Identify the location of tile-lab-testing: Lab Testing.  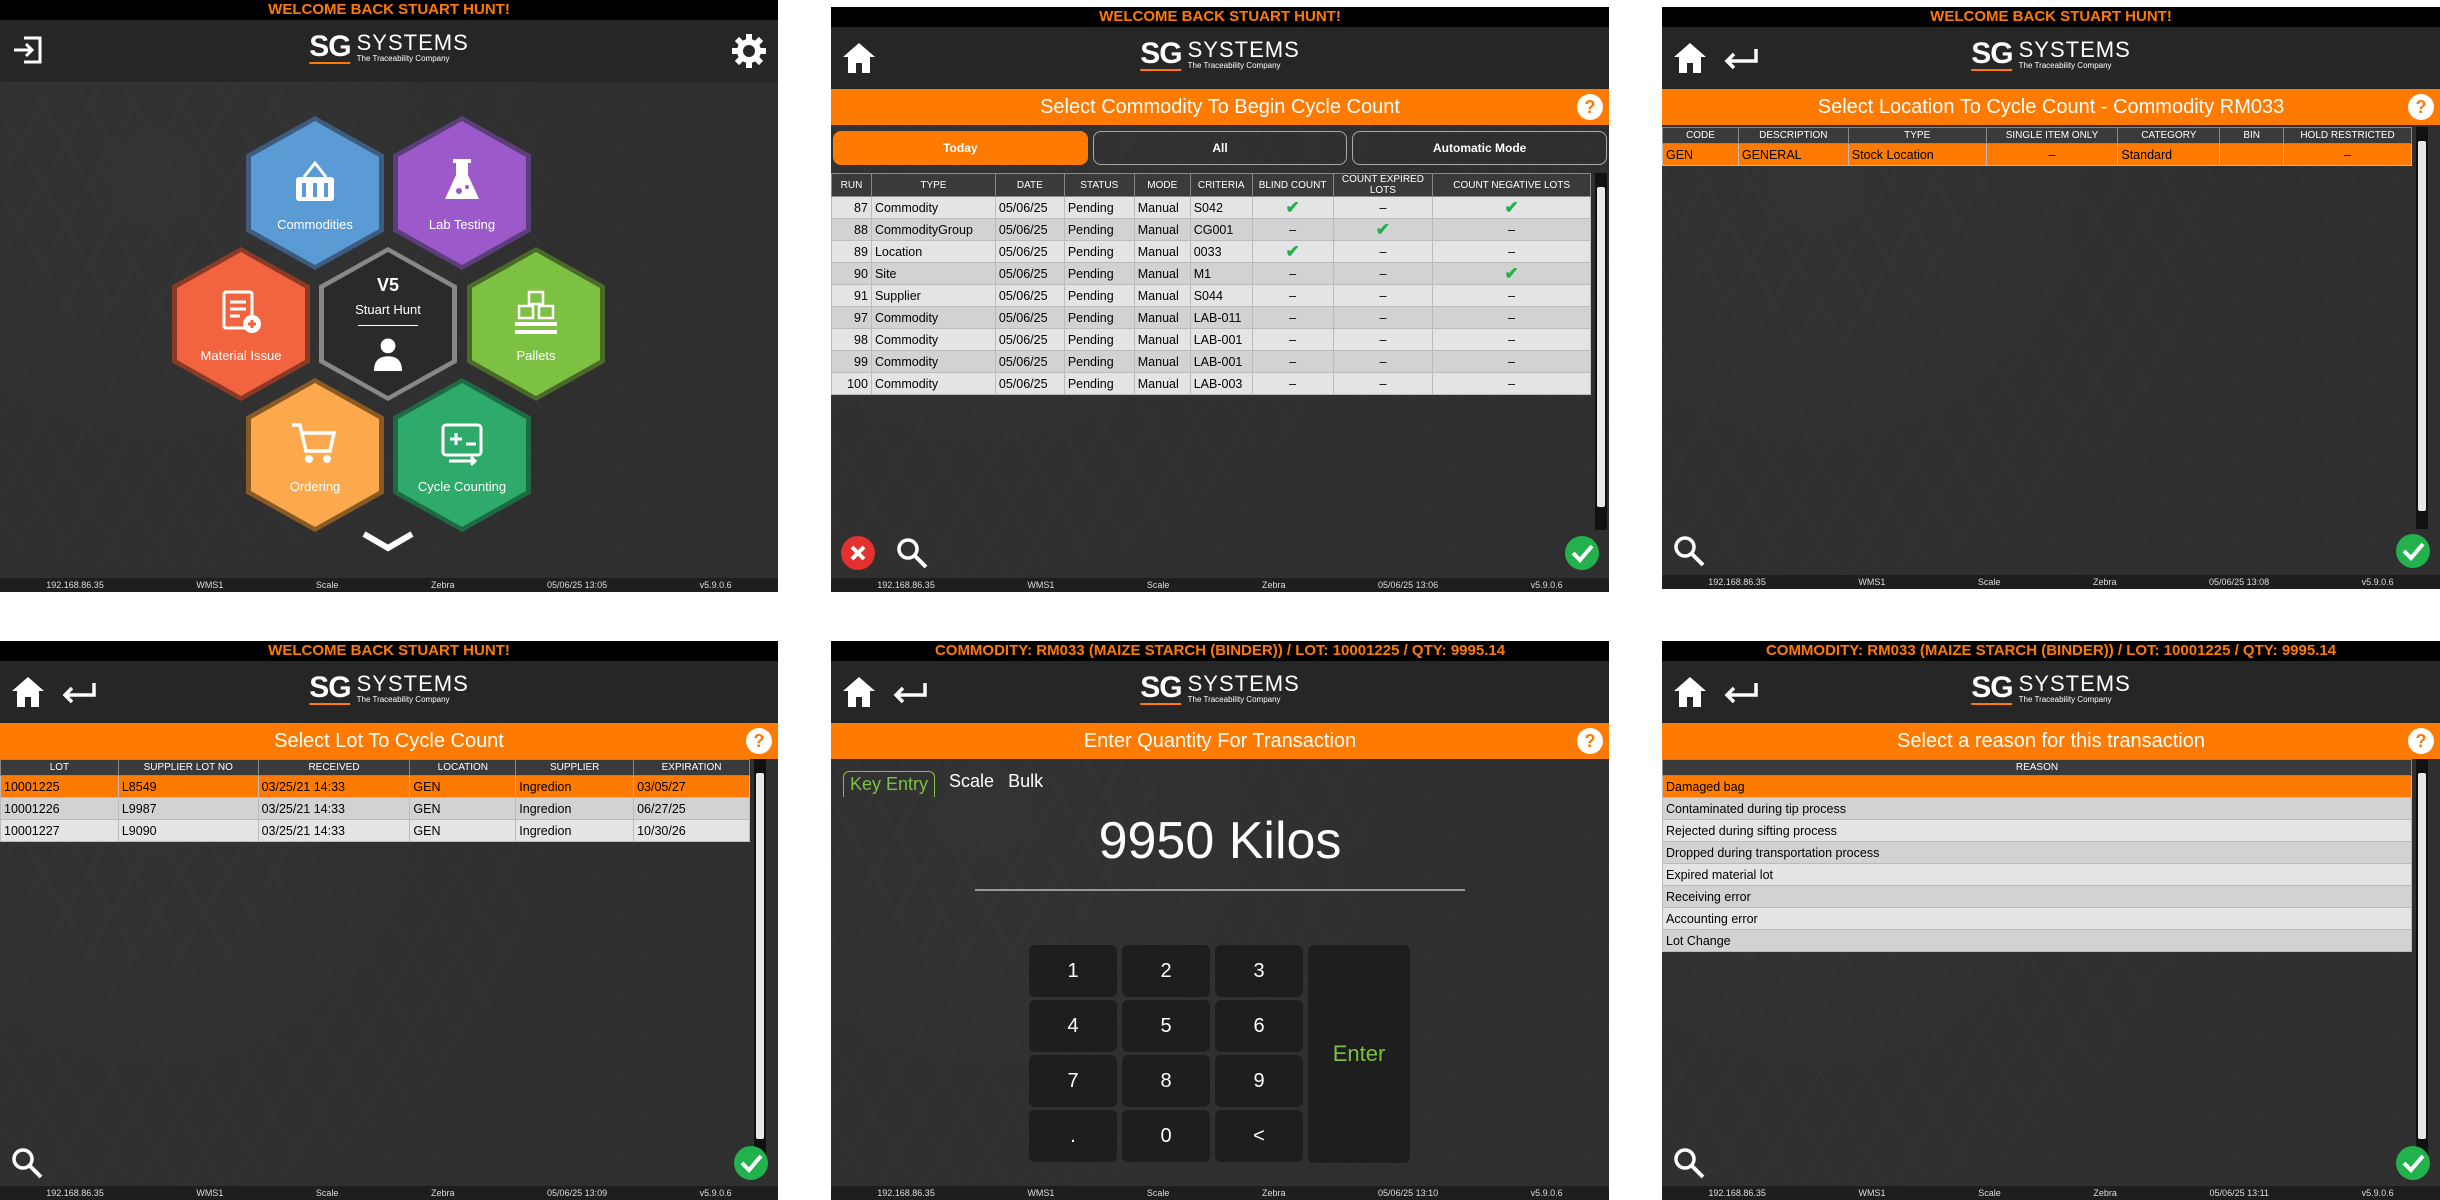
(462, 193).